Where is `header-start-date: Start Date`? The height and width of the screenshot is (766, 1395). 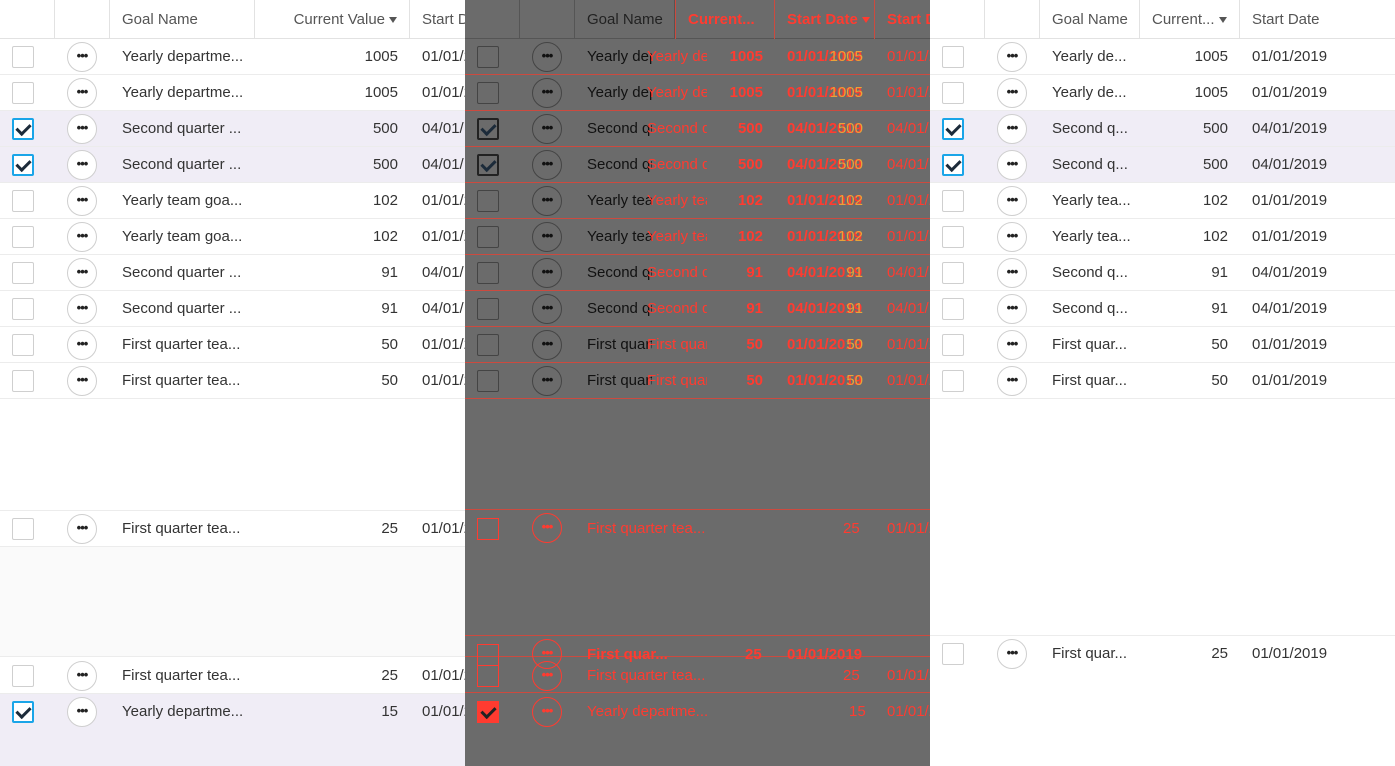
header-start-date: Start Date is located at coordinates (1317, 19).